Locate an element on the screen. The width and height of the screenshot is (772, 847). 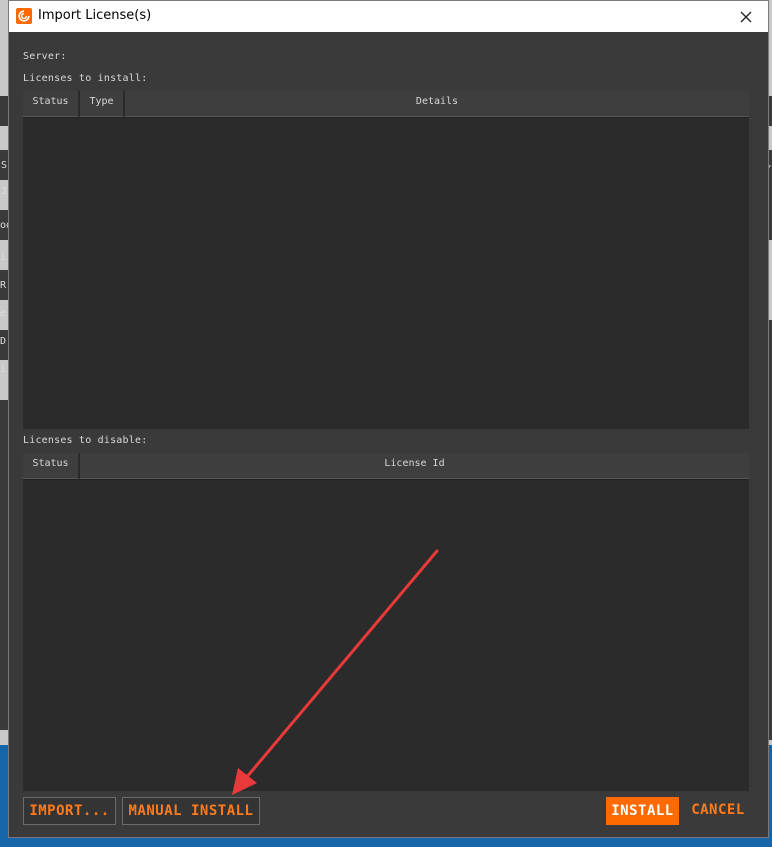
background-text: R is located at coordinates (3, 285).